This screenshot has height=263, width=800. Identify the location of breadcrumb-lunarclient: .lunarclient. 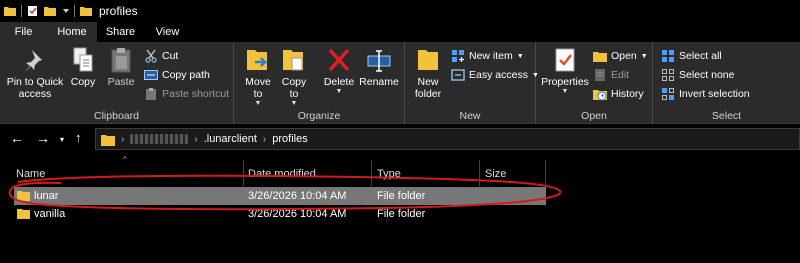
(230, 139).